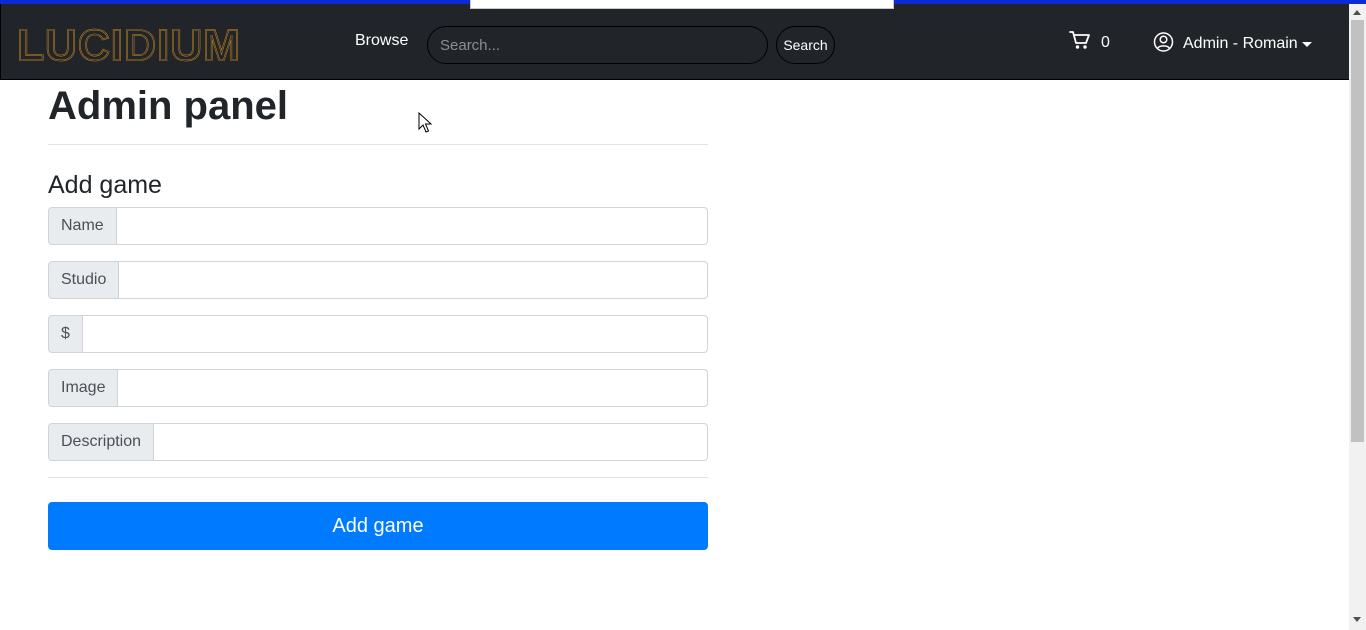 The height and width of the screenshot is (630, 1366). I want to click on cart-count: 0, so click(1105, 42).